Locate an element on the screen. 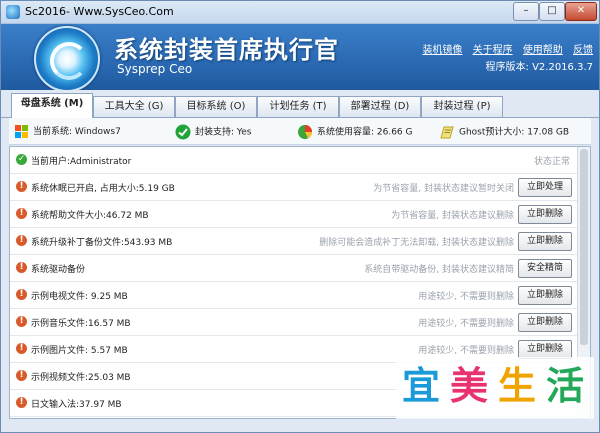 Image resolution: width=600 pixels, height=433 pixels. item-label: 示例音乐文件:16.57 MB is located at coordinates (81, 324).